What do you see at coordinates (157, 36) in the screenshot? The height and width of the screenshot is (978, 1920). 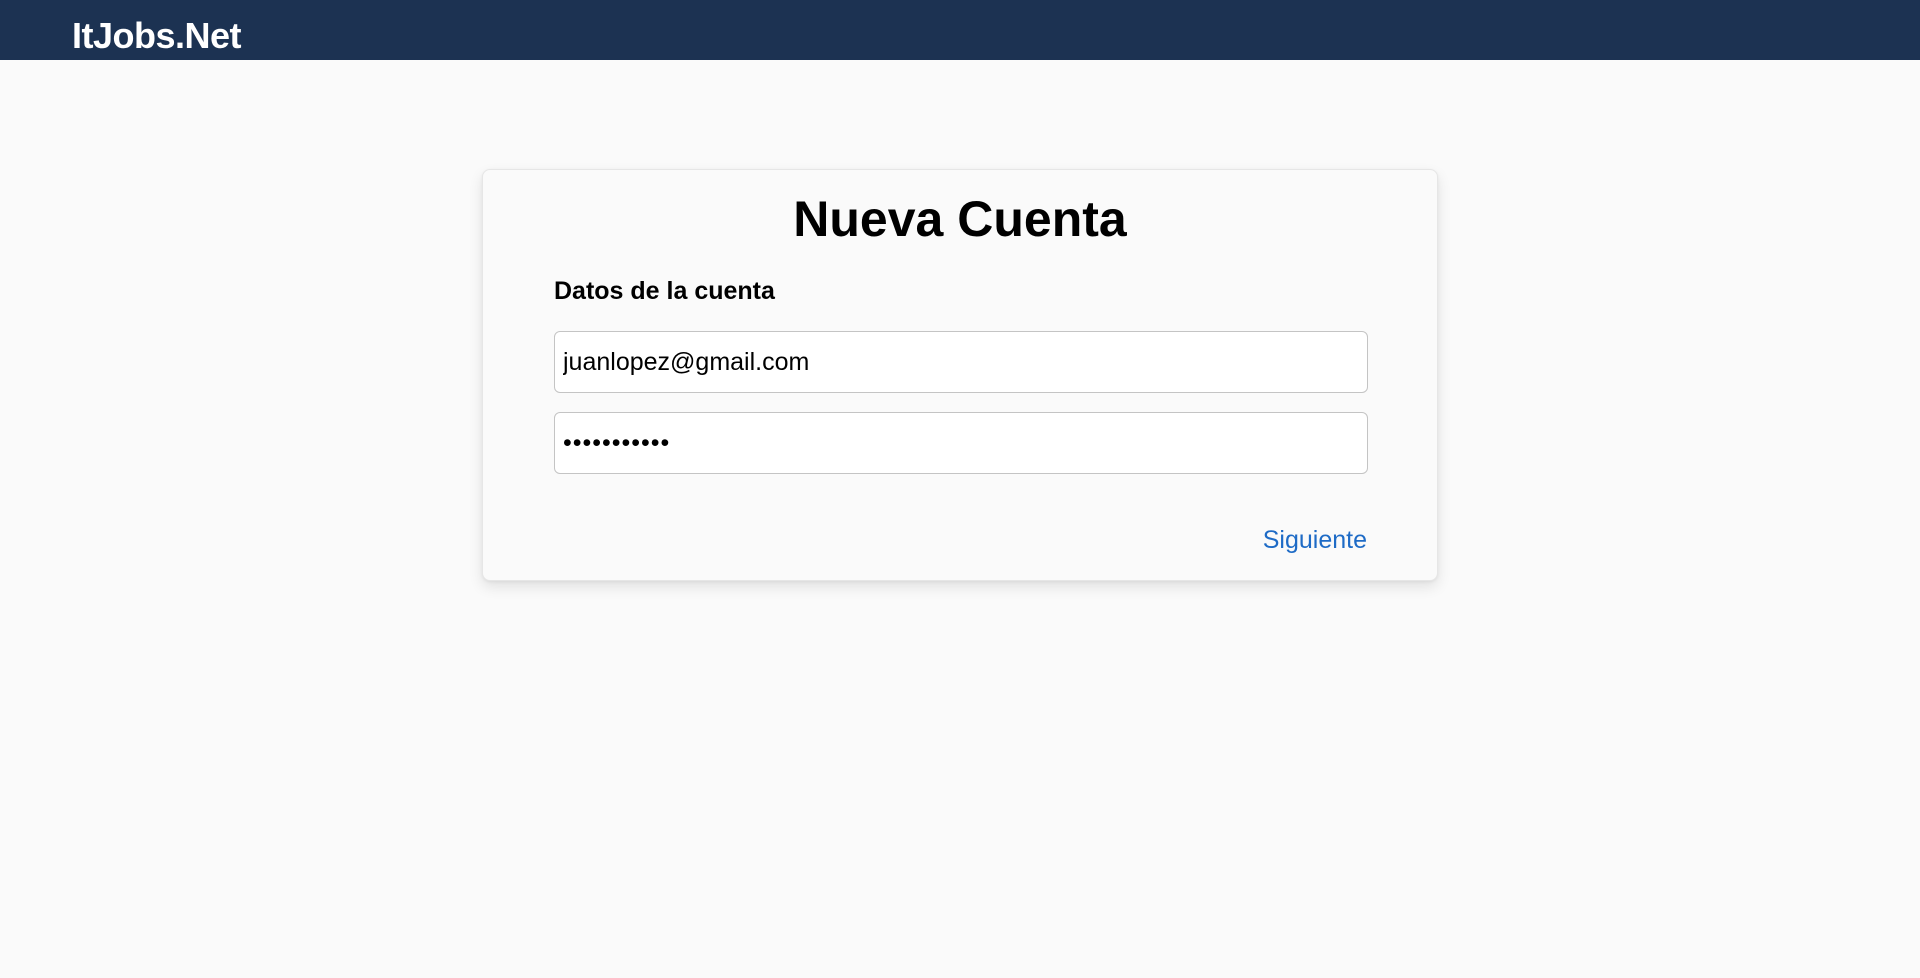 I see `brand-logo-link: ItJobs.Net` at bounding box center [157, 36].